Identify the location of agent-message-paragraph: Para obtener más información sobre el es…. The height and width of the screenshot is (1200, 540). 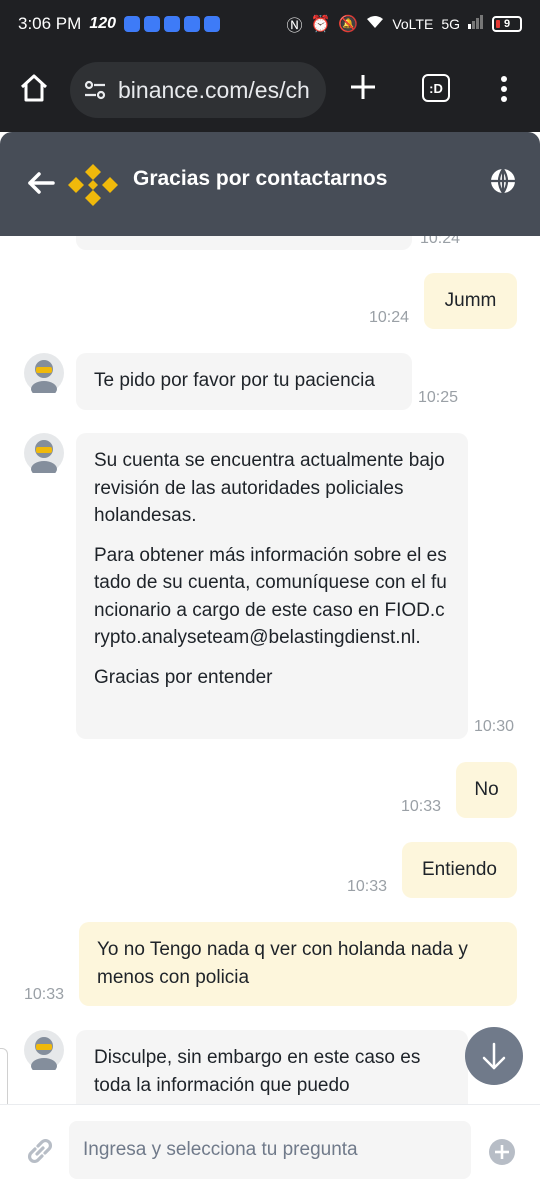
(270, 596).